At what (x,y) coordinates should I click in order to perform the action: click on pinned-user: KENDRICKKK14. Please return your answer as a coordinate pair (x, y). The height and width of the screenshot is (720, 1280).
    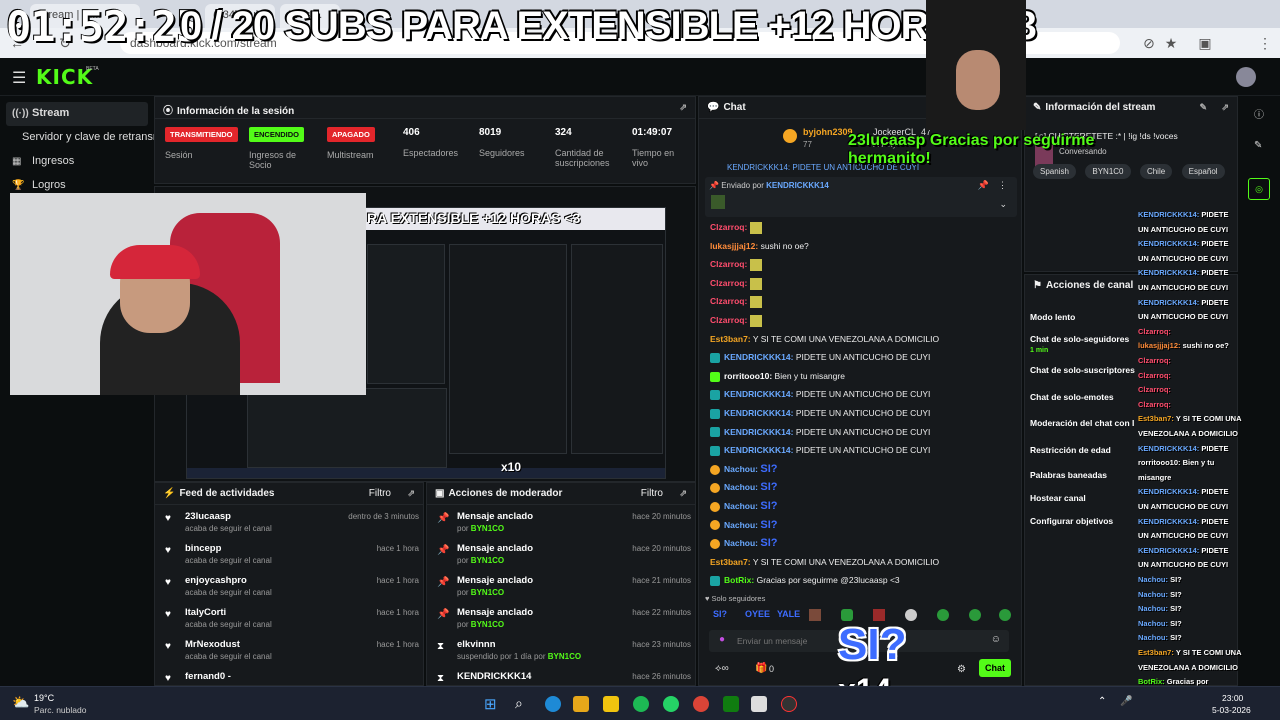
    Looking at the image, I should click on (797, 185).